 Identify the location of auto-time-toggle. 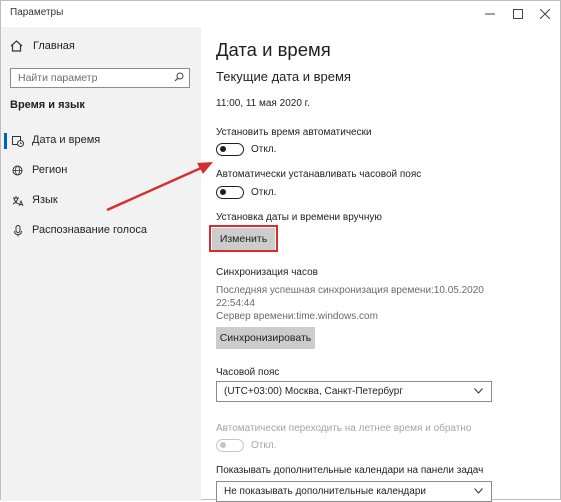
(230, 149).